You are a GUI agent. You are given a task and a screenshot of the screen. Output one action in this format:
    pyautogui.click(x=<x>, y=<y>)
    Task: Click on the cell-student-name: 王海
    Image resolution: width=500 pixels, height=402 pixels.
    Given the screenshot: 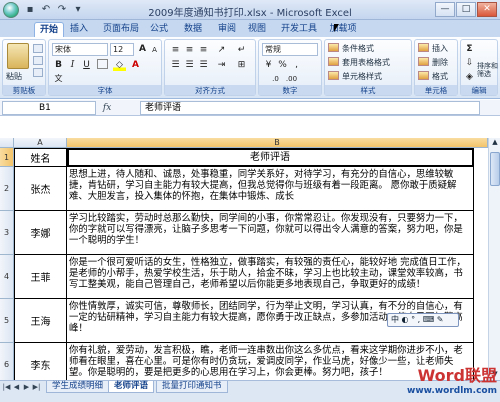 What is the action you would take?
    pyautogui.click(x=40, y=321)
    